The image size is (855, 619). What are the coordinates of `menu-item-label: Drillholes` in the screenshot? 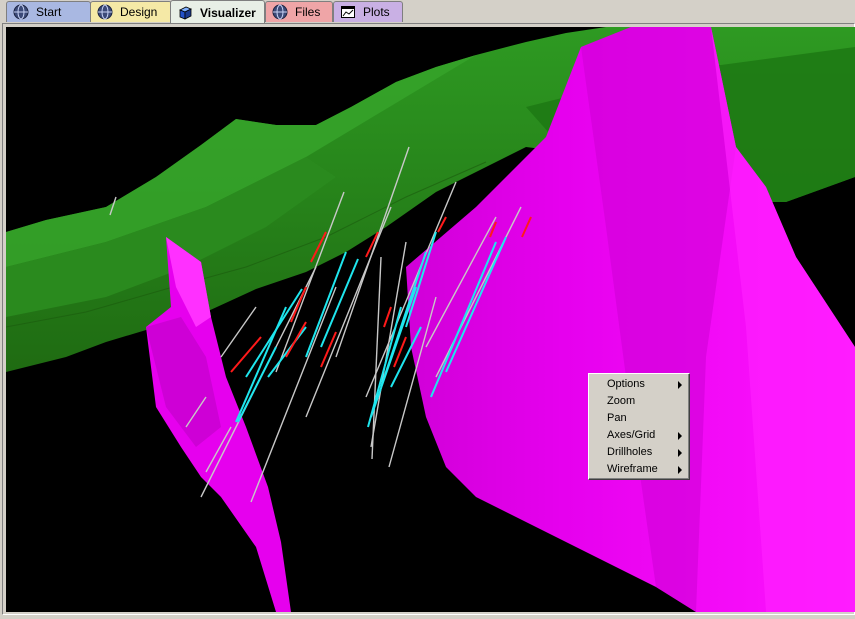 It's located at (630, 452).